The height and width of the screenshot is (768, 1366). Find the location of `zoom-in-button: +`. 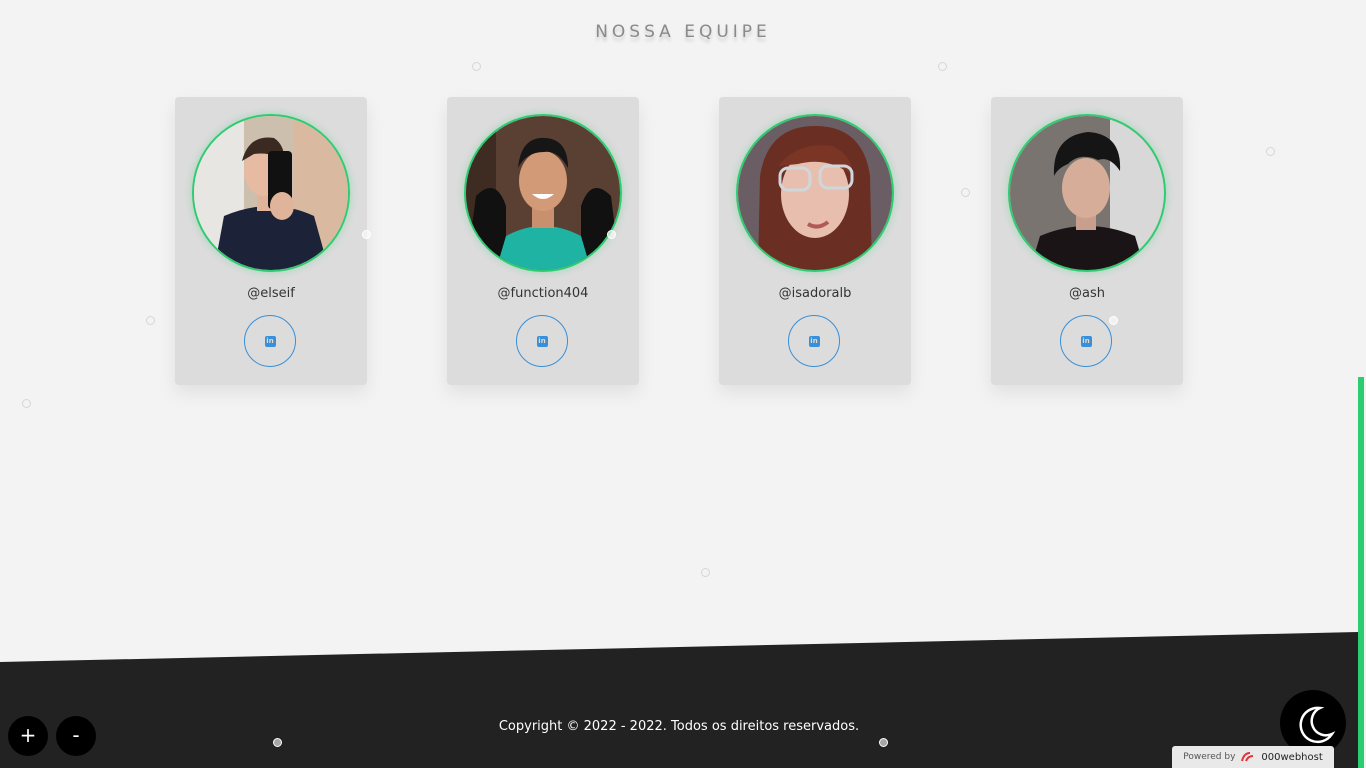

zoom-in-button: + is located at coordinates (28, 736).